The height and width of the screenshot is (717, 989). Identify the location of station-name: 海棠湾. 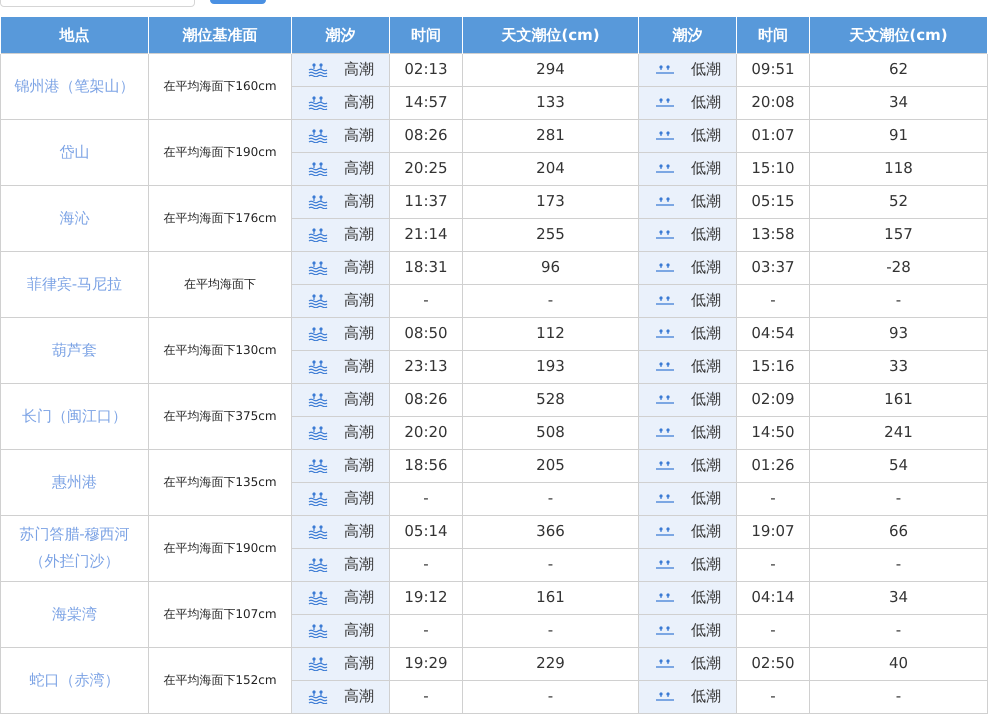
(74, 614).